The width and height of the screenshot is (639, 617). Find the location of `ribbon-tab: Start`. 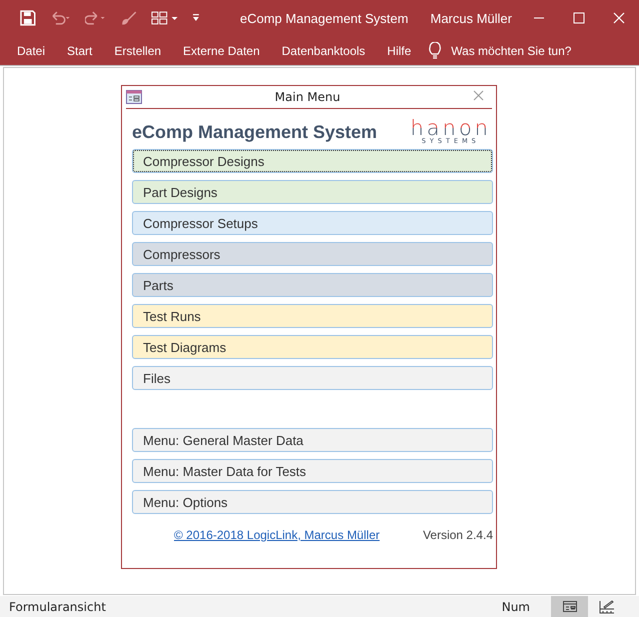

ribbon-tab: Start is located at coordinates (79, 51).